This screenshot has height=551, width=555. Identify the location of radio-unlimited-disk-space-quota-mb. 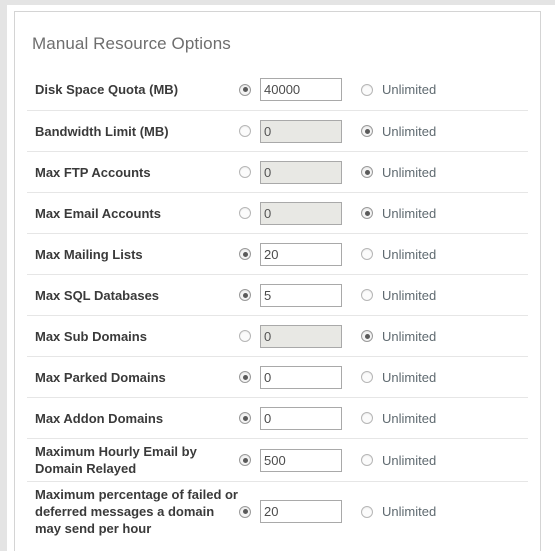
(367, 89).